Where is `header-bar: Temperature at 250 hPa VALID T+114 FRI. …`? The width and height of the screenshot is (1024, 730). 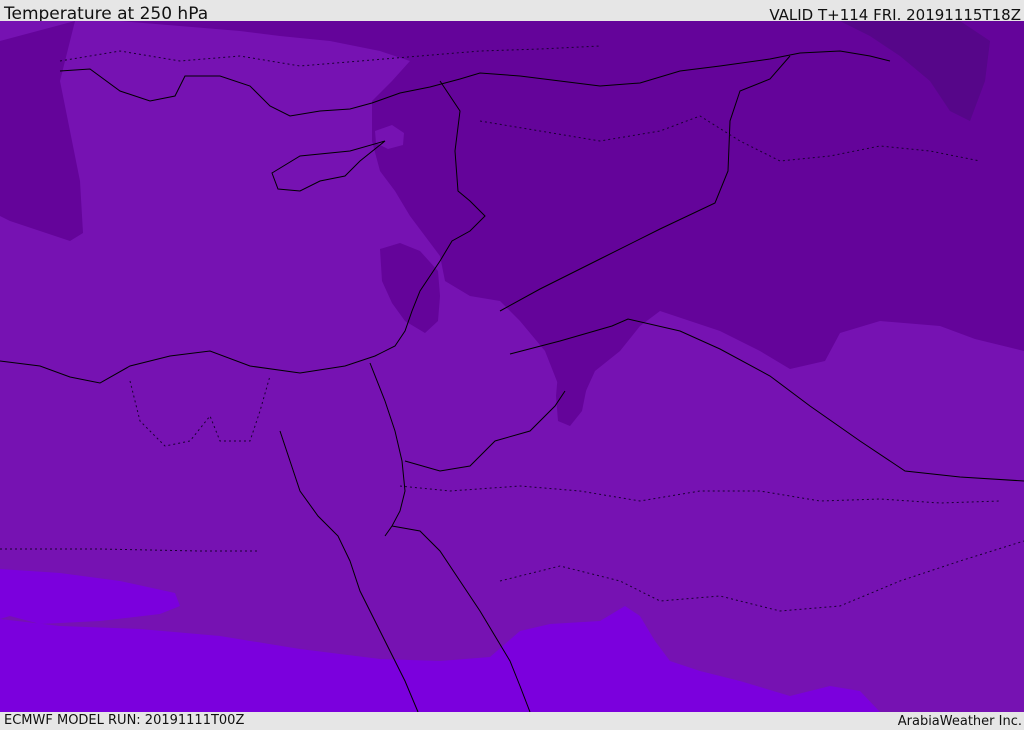
header-bar: Temperature at 250 hPa VALID T+114 FRI. … is located at coordinates (512, 12).